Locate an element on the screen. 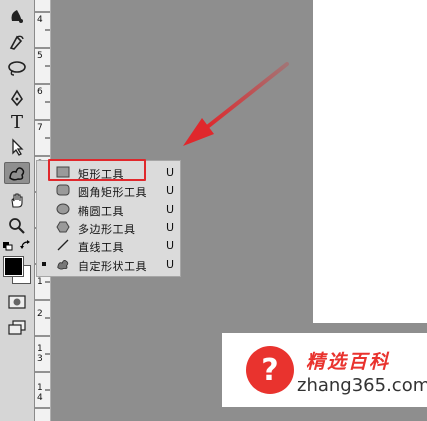 This screenshot has width=427, height=421. ellipse-icon is located at coordinates (63, 209).